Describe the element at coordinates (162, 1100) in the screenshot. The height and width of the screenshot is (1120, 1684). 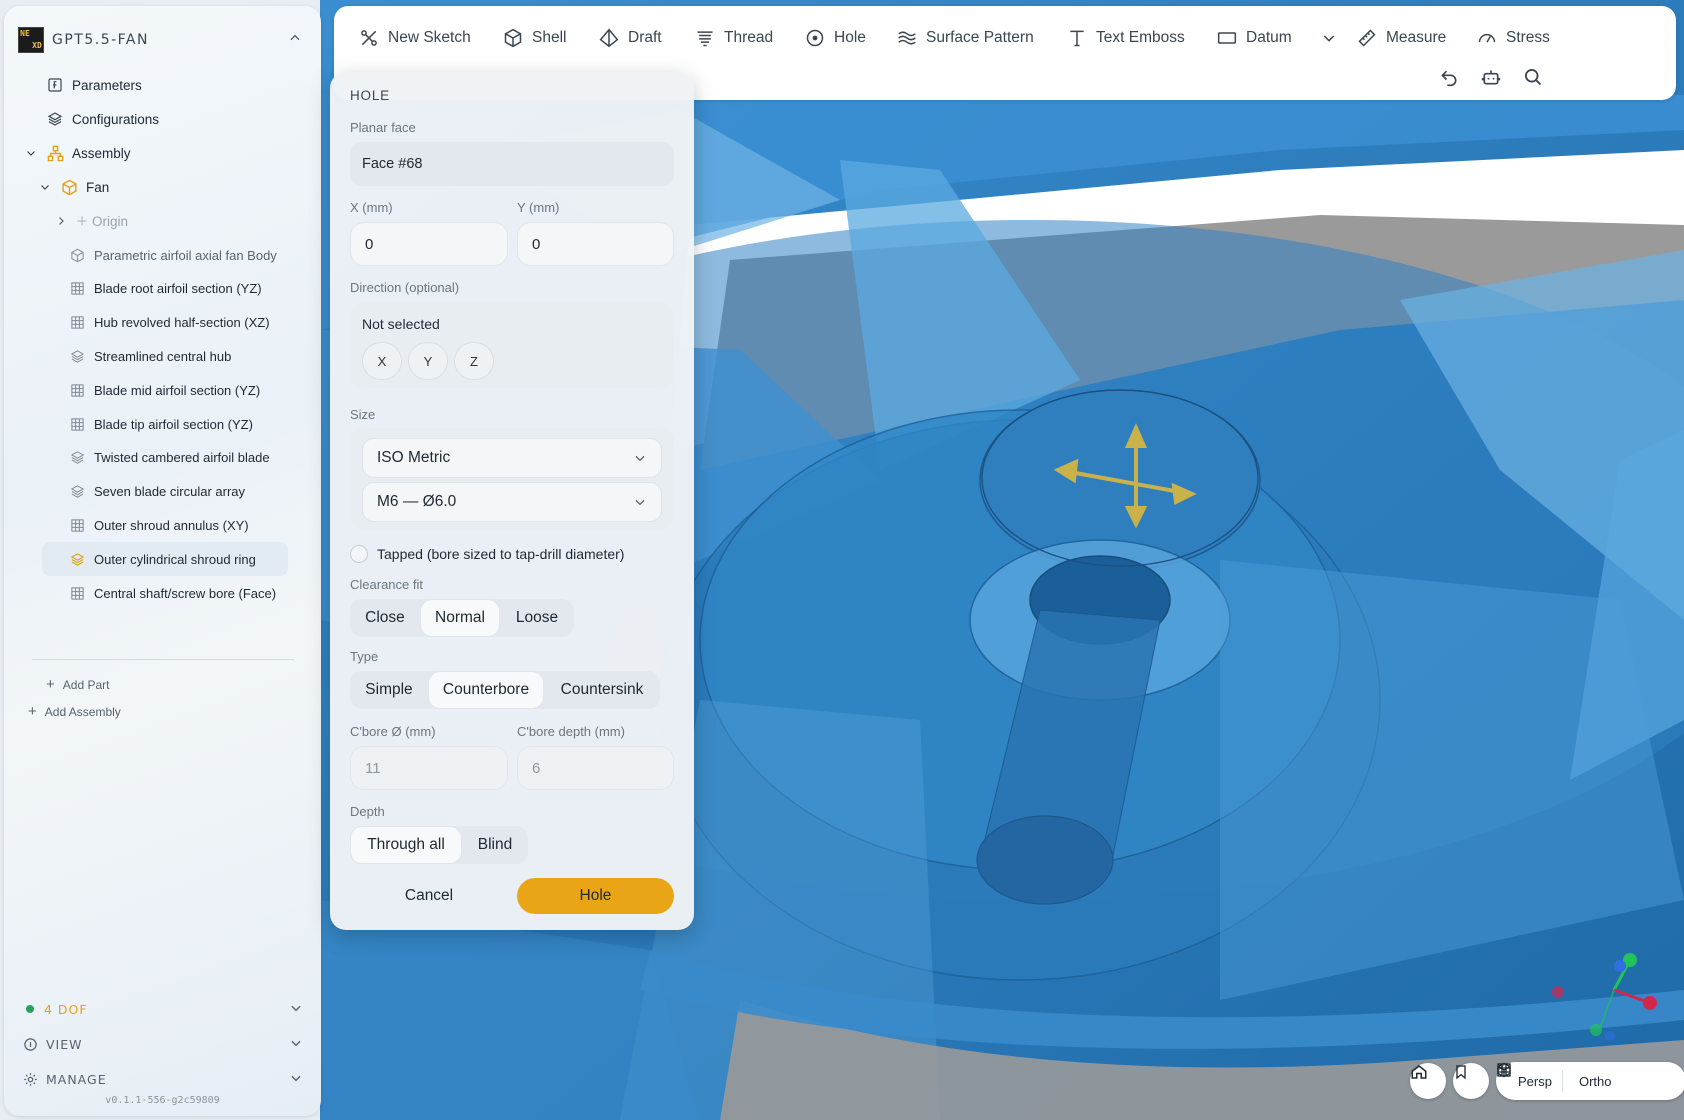
I see `version-label: v0.1.1-556-g2c59809` at that location.